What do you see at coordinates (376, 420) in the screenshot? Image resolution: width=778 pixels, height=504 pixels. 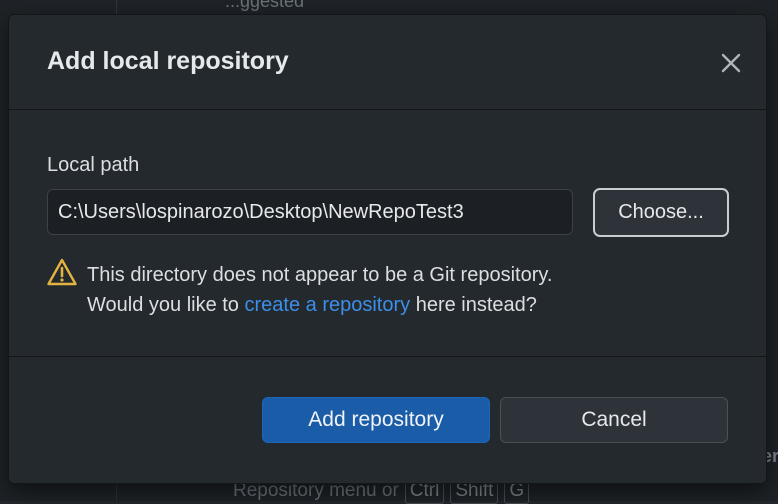 I see `add-repository-button: Add repository` at bounding box center [376, 420].